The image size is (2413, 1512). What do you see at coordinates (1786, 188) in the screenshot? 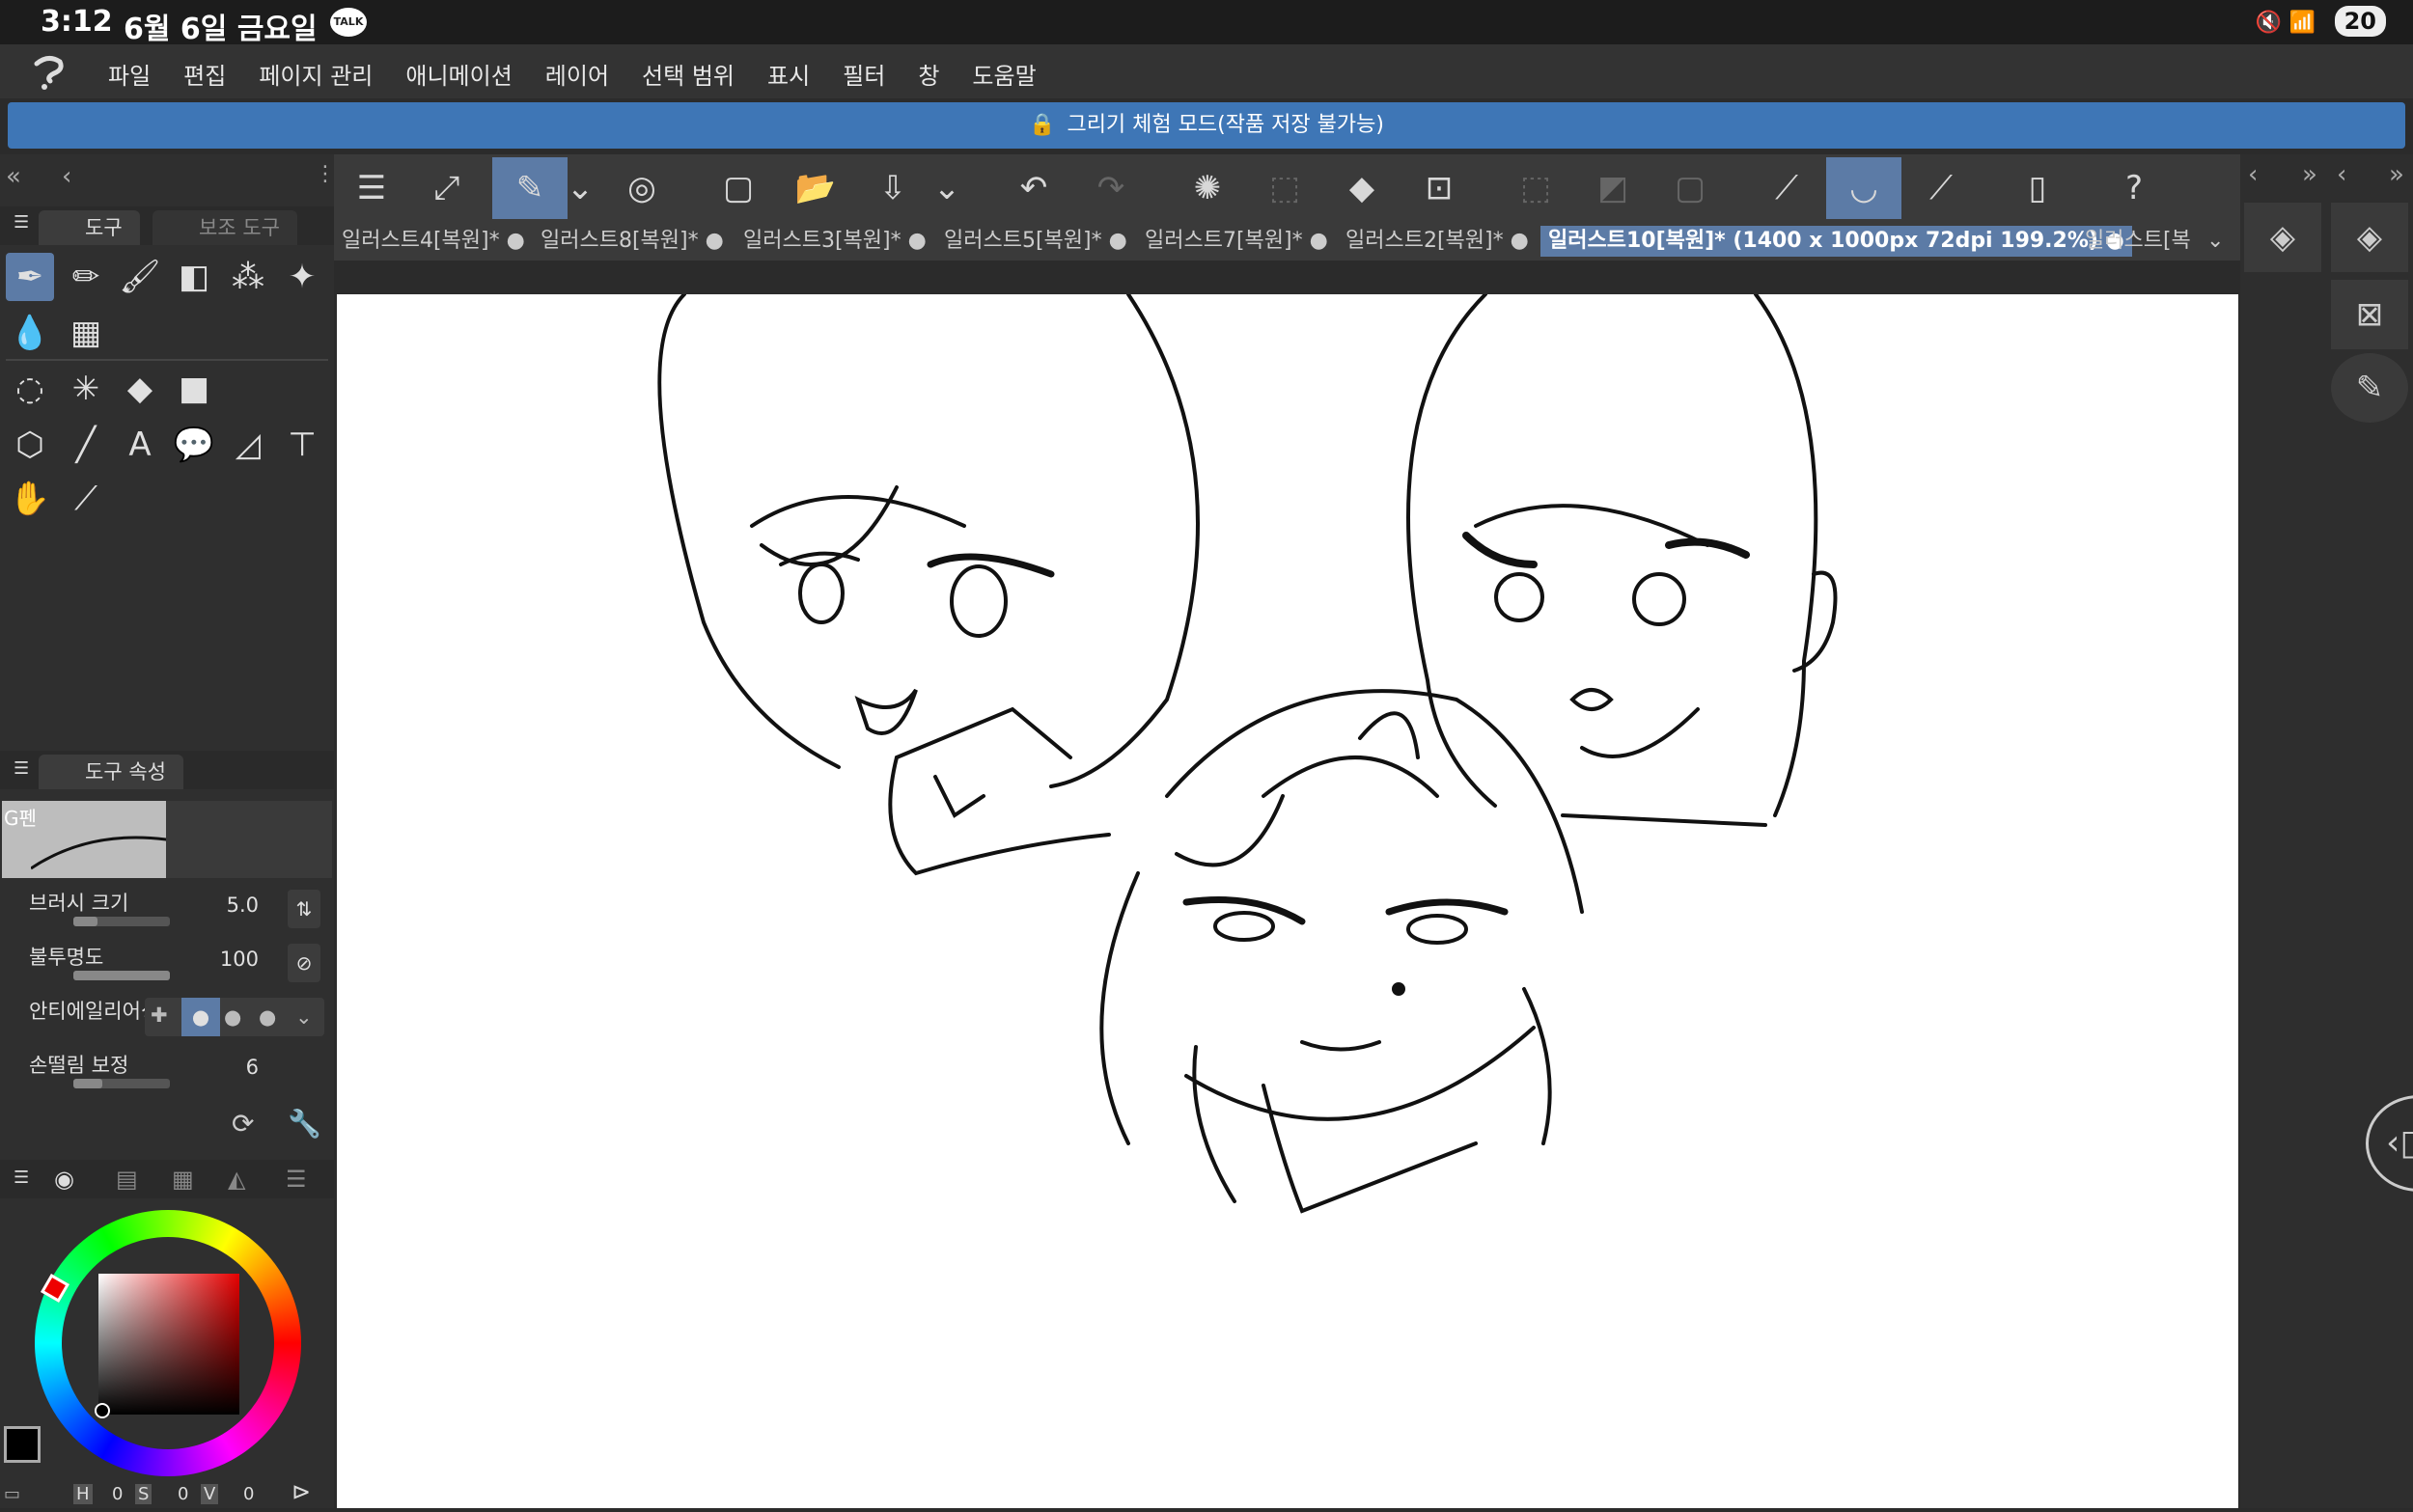
I see `ruler-icon: ⟋` at bounding box center [1786, 188].